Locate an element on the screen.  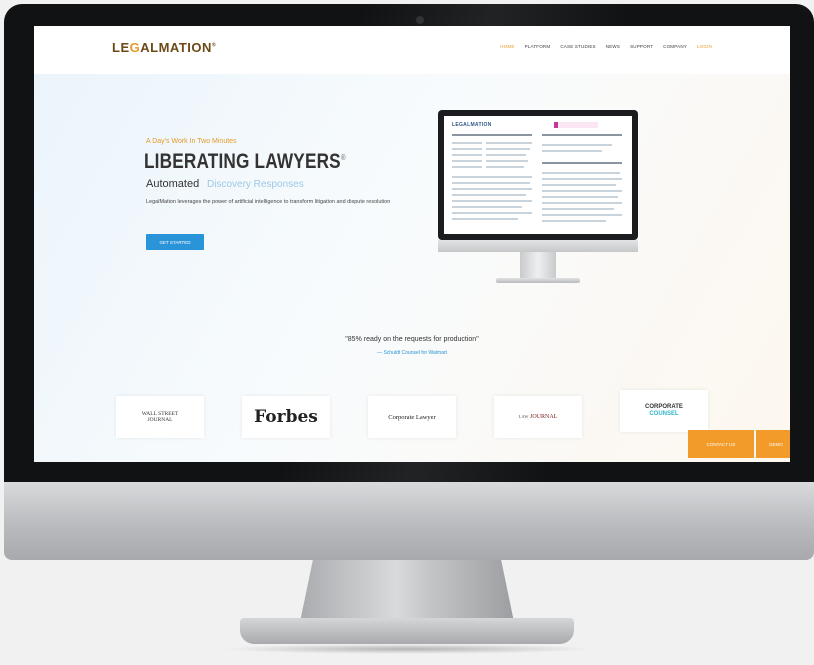
nav-item-platform: PLATFORM is located at coordinates (538, 46).